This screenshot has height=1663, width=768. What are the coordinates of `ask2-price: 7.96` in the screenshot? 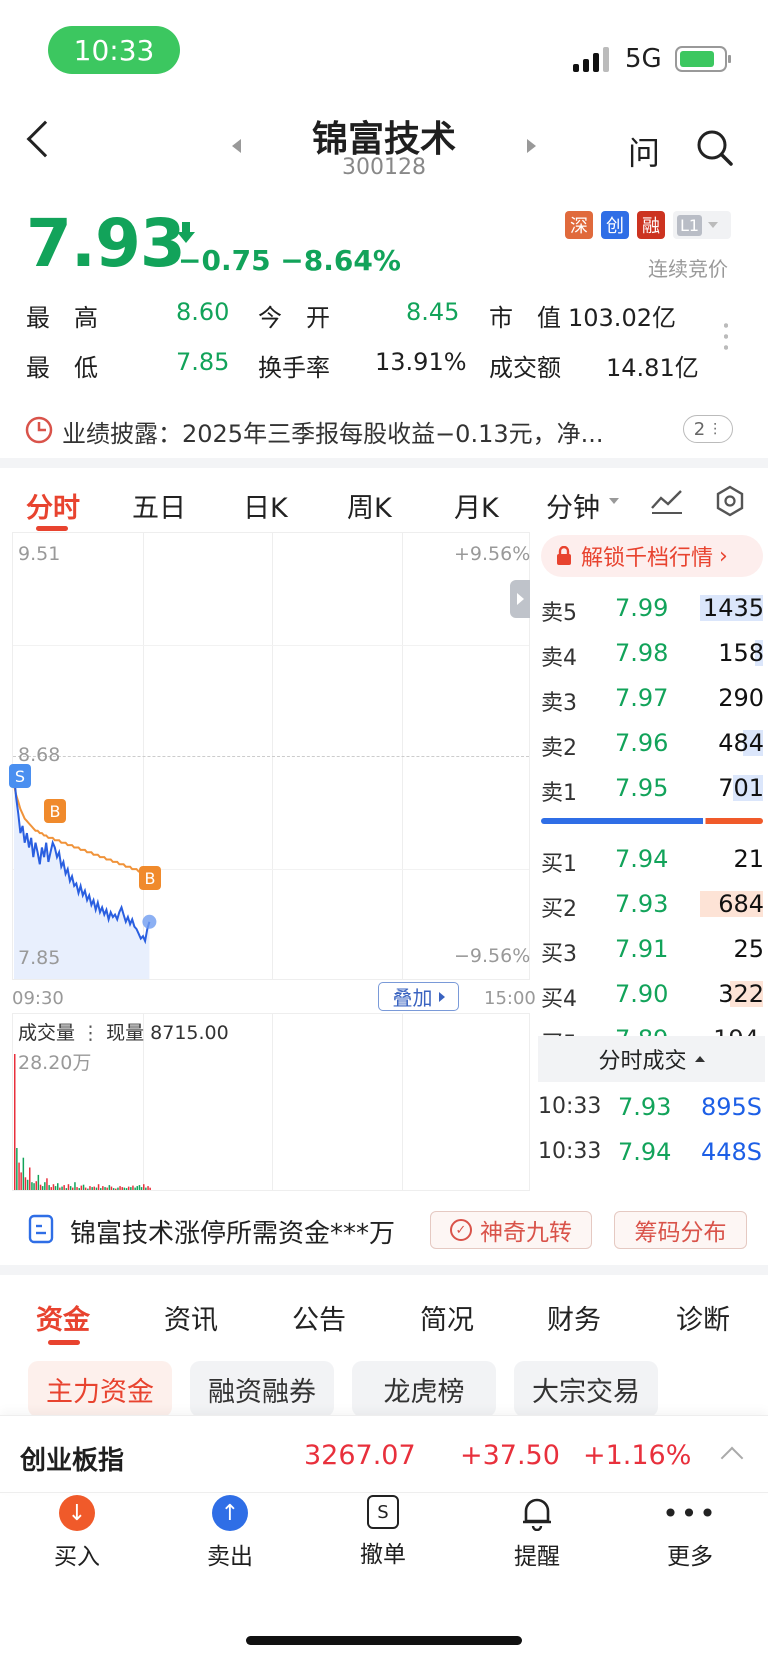 It's located at (641, 743).